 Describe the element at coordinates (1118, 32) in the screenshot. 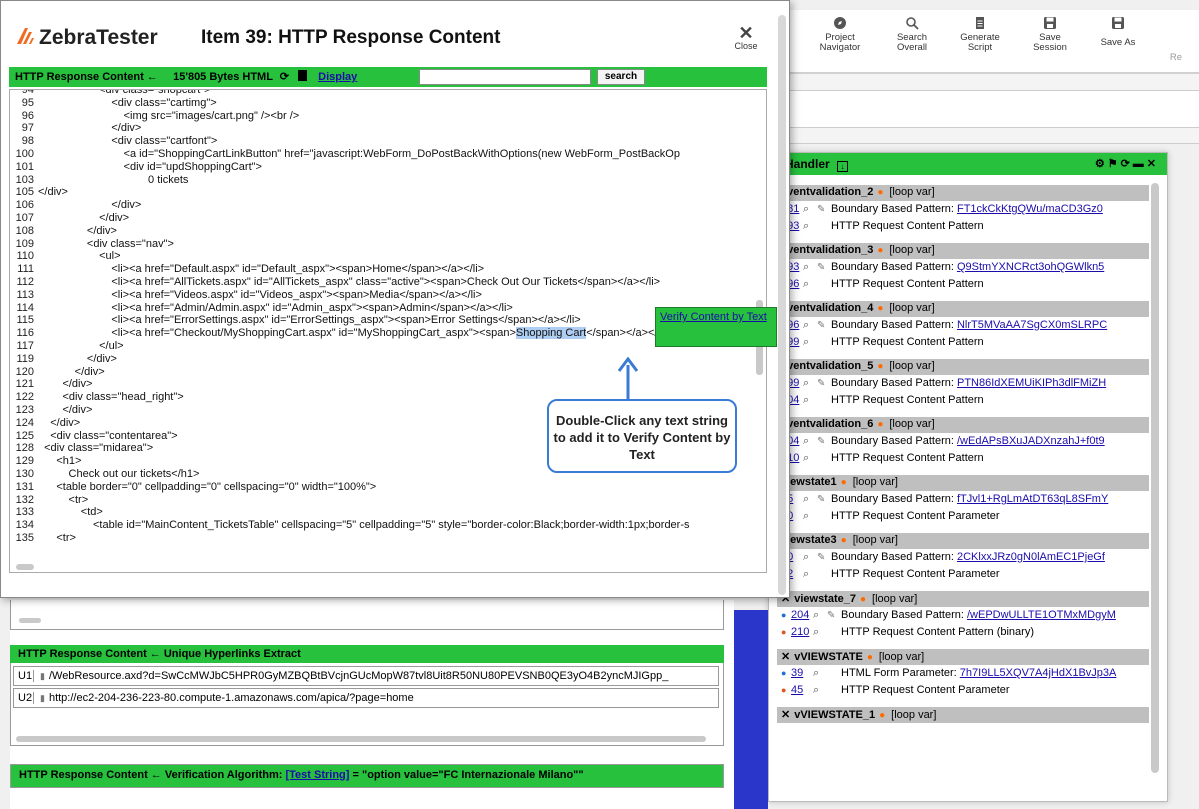

I see `save-as-button: Save As` at that location.